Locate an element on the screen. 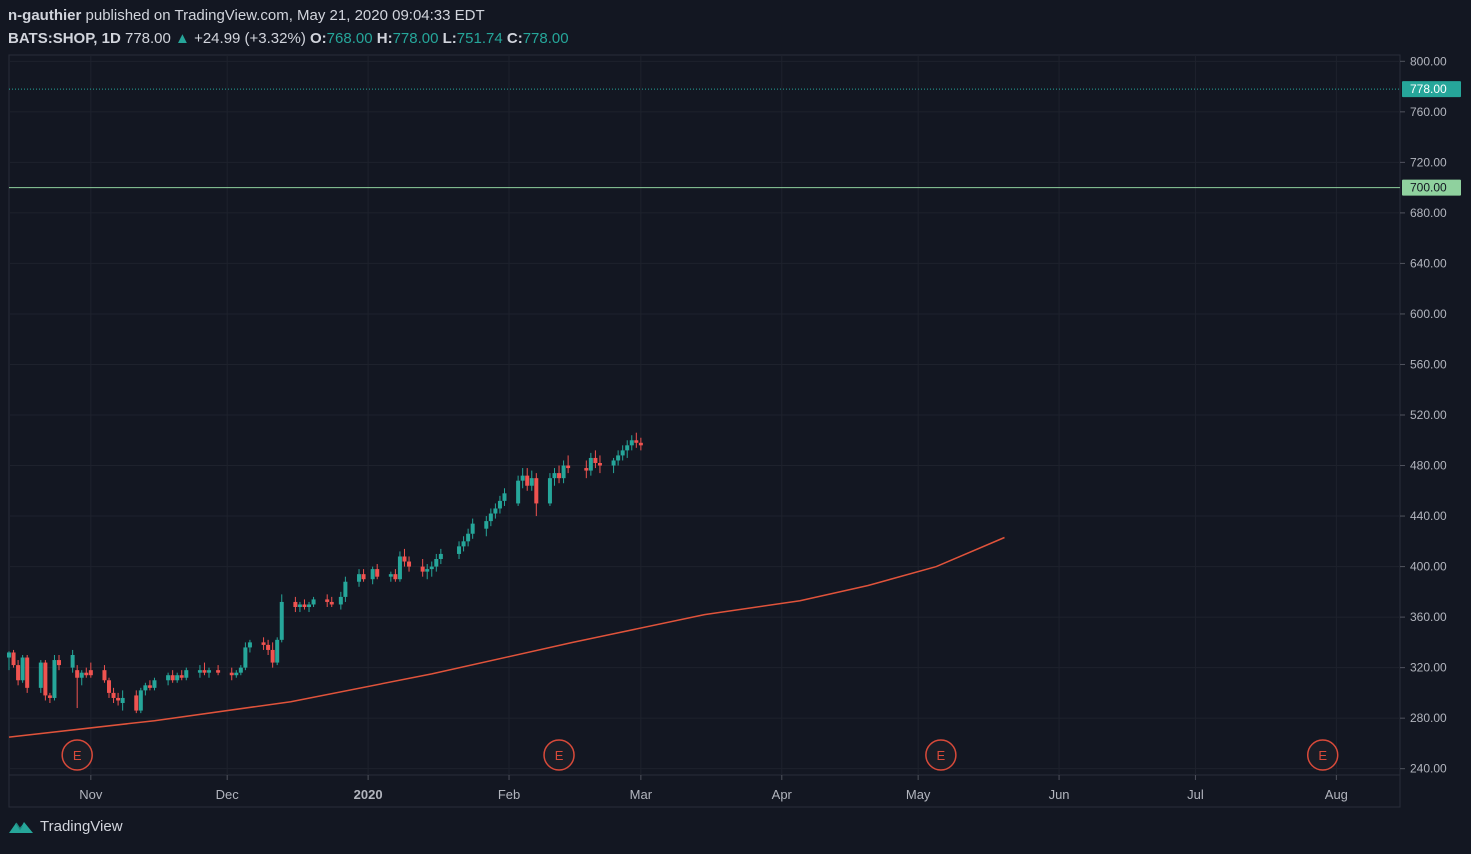 This screenshot has height=854, width=1471. y-tick-label: 480.00 is located at coordinates (1428, 466).